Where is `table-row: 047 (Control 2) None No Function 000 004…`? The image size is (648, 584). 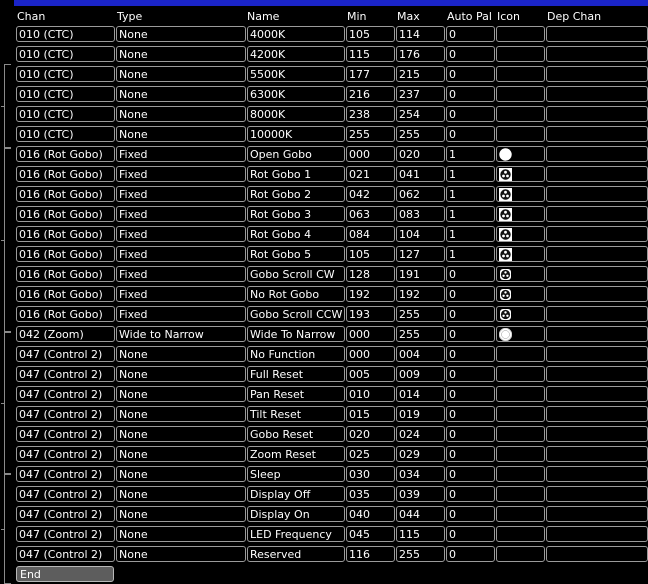
table-row: 047 (Control 2) None No Function 000 004… is located at coordinates (332, 355).